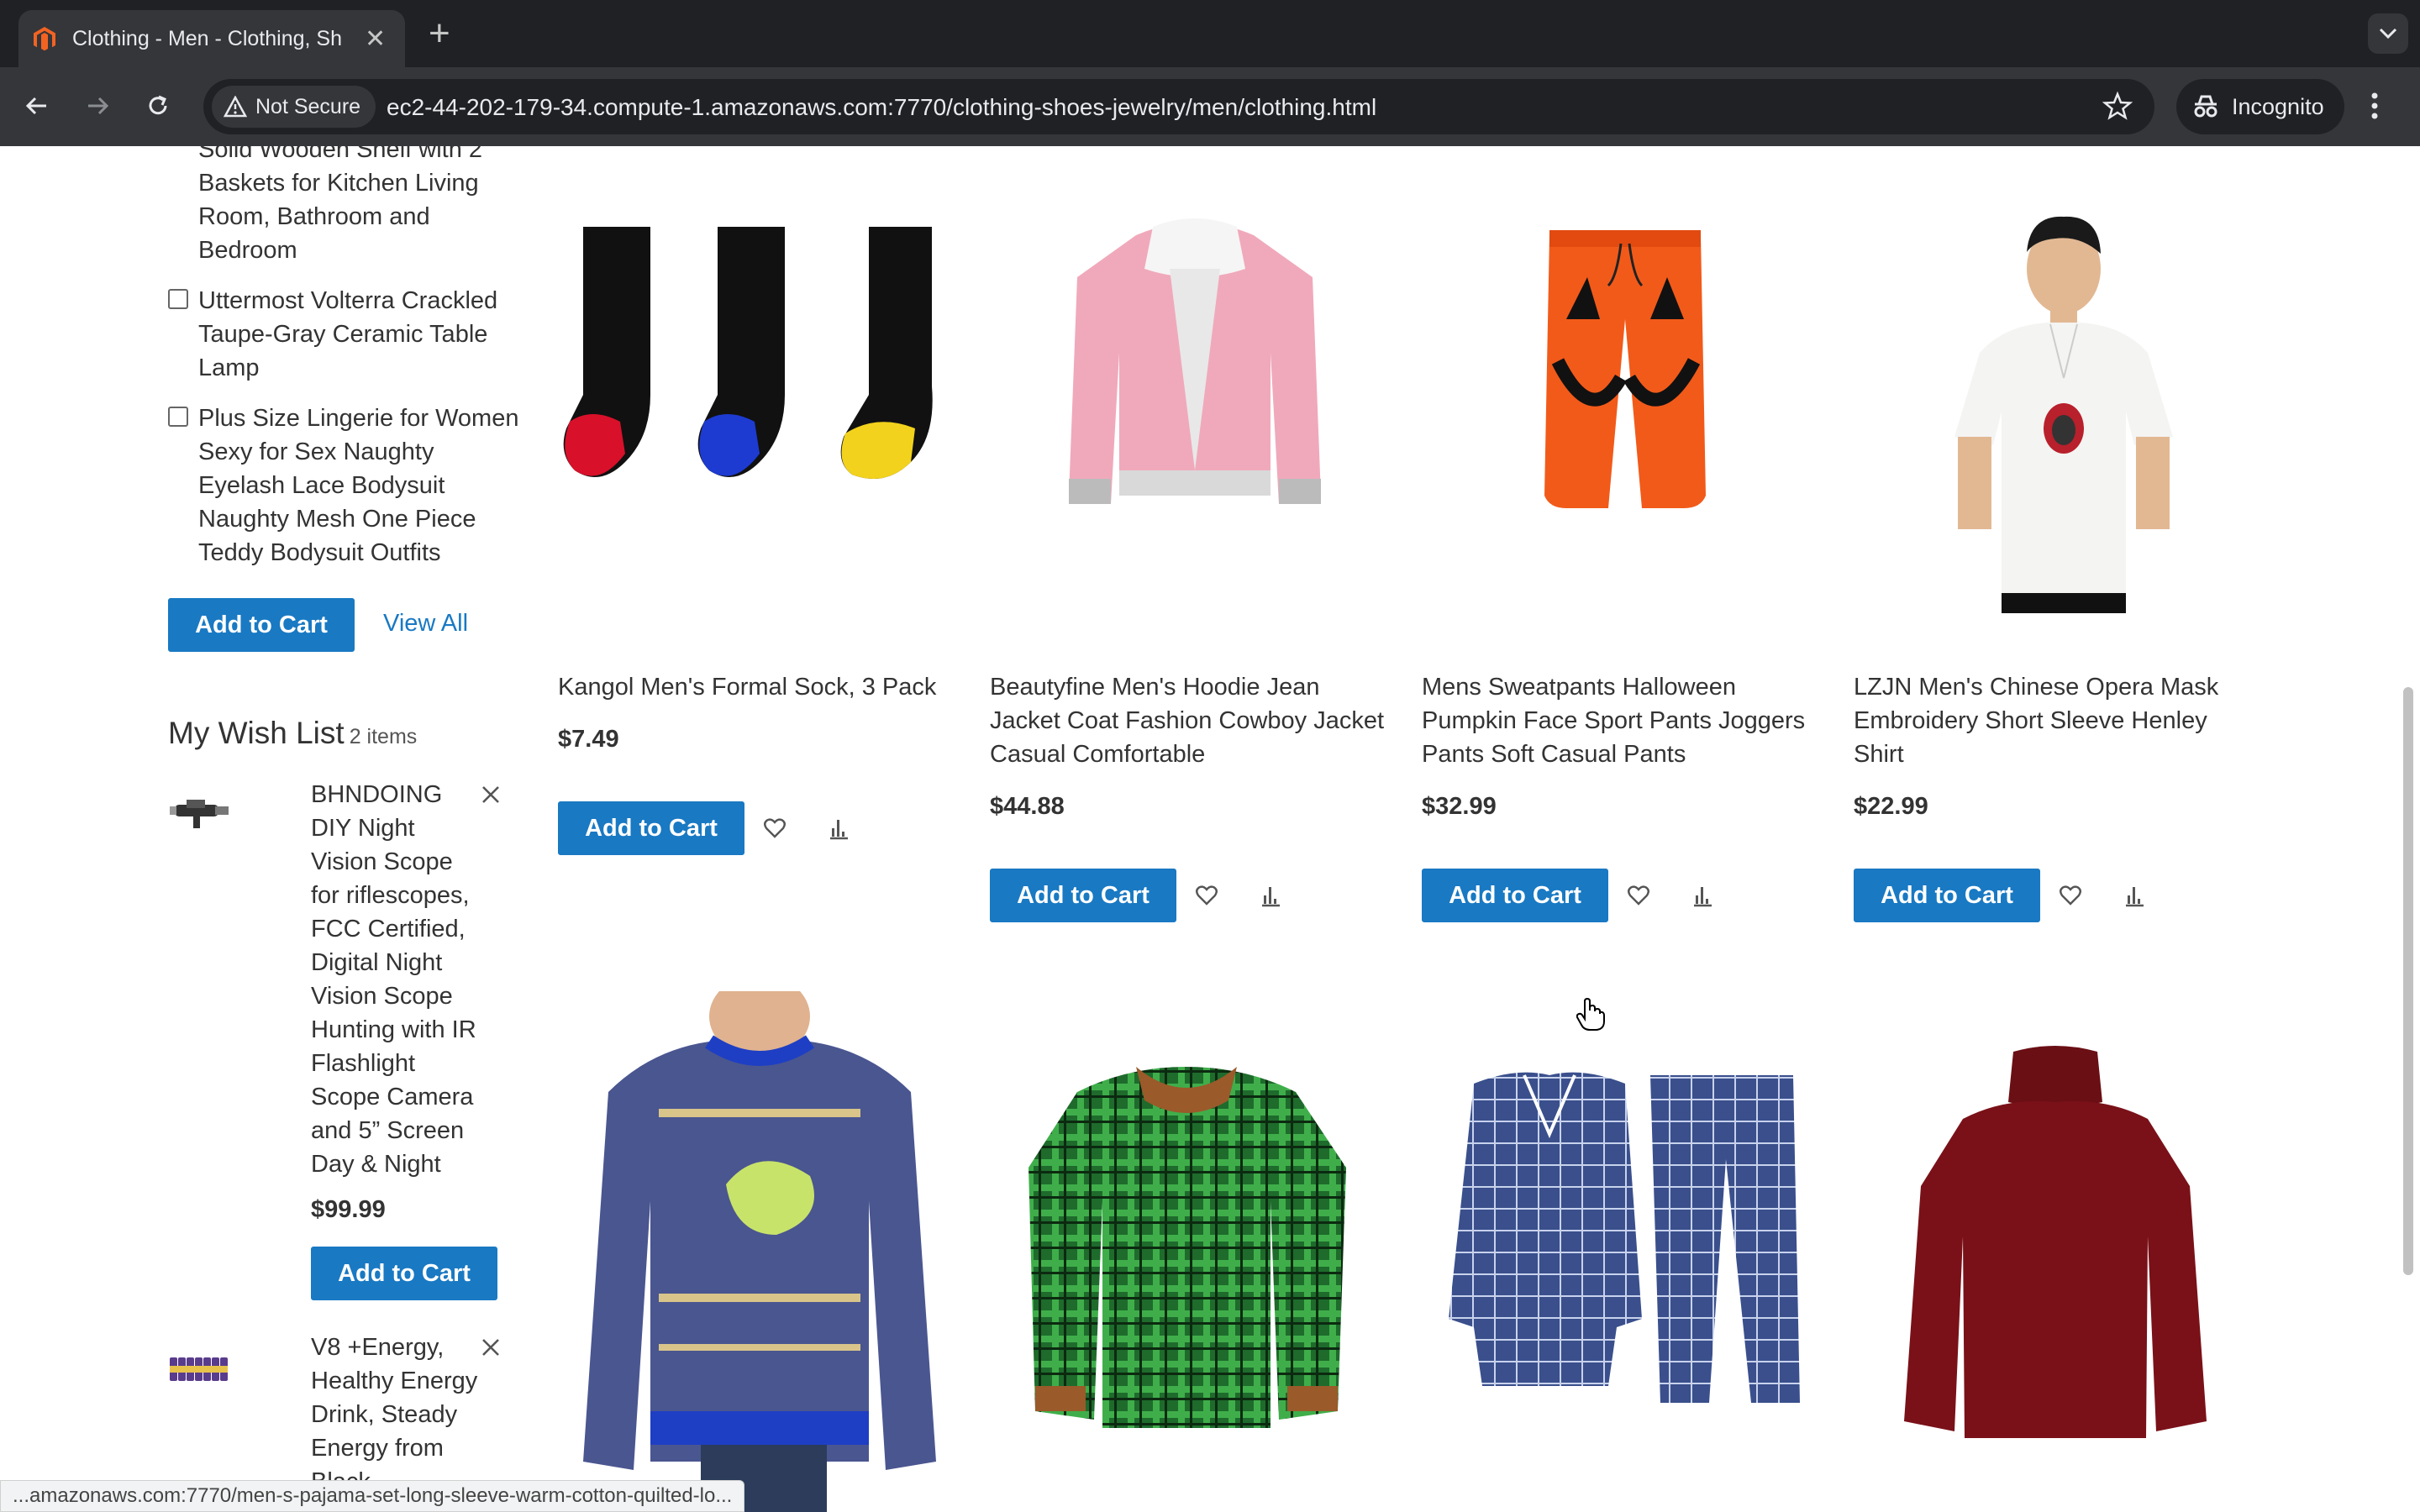 This screenshot has height=1512, width=2420. I want to click on wishlist-item-price: $99.99, so click(348, 1209).